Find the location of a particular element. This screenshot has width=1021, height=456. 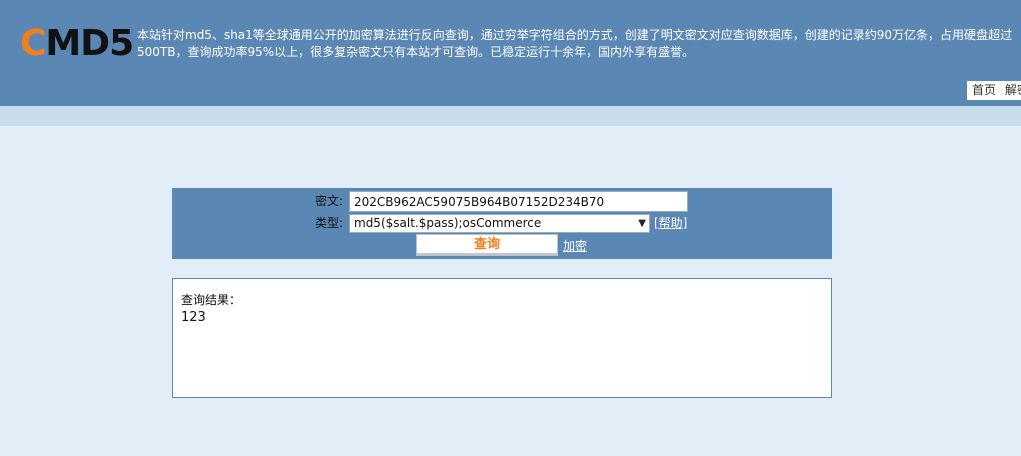

type-label: 类型: is located at coordinates (329, 223).